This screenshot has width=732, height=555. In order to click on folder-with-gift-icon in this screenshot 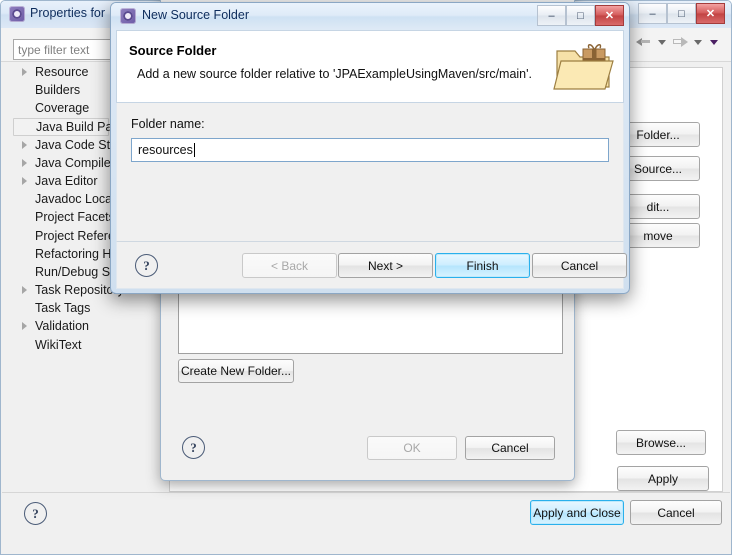, I will do `click(583, 67)`.